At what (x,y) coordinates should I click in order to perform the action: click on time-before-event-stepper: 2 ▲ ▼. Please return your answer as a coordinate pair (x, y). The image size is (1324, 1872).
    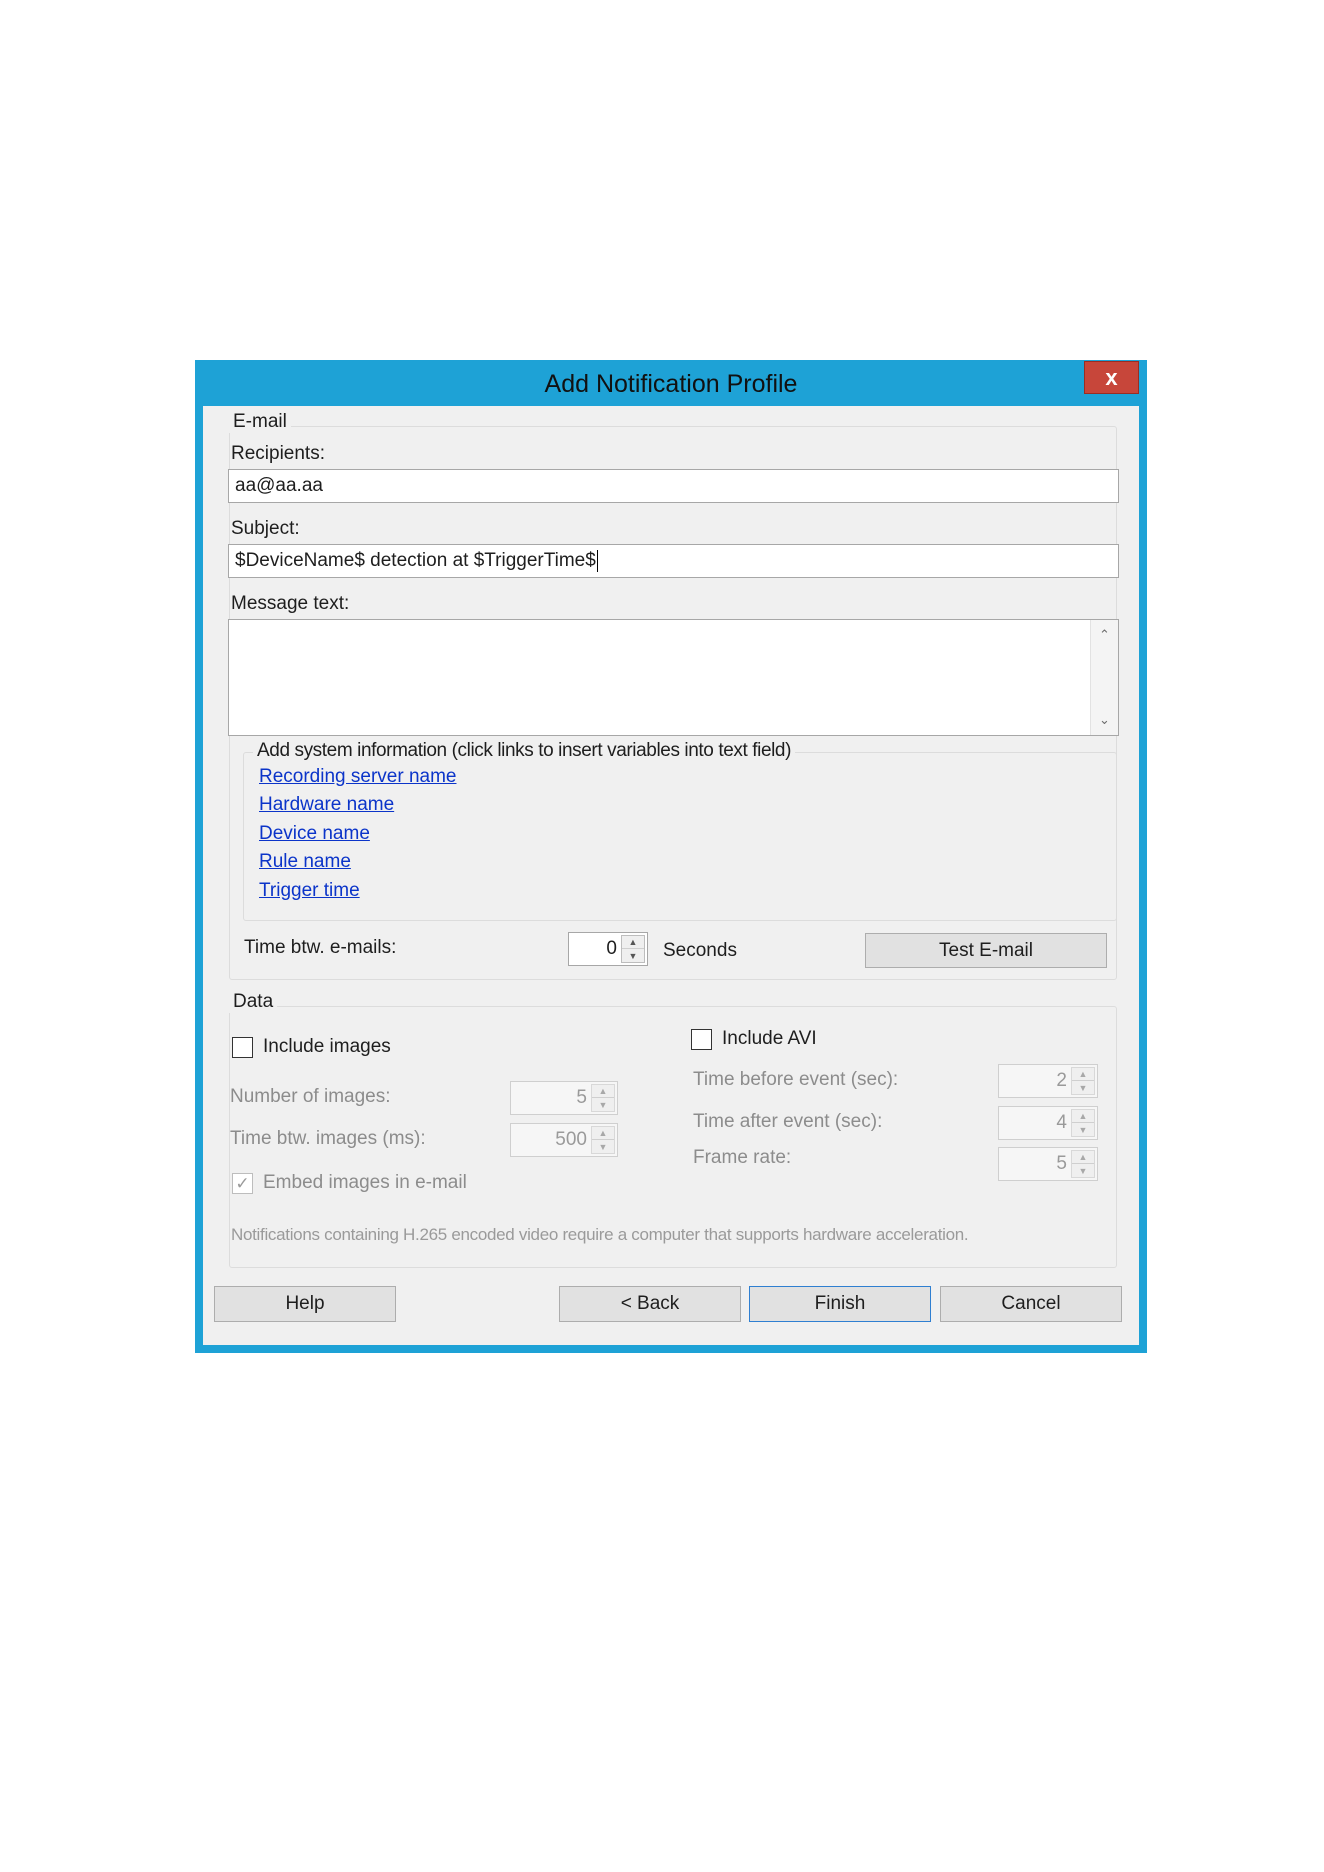
    Looking at the image, I should click on (1048, 1081).